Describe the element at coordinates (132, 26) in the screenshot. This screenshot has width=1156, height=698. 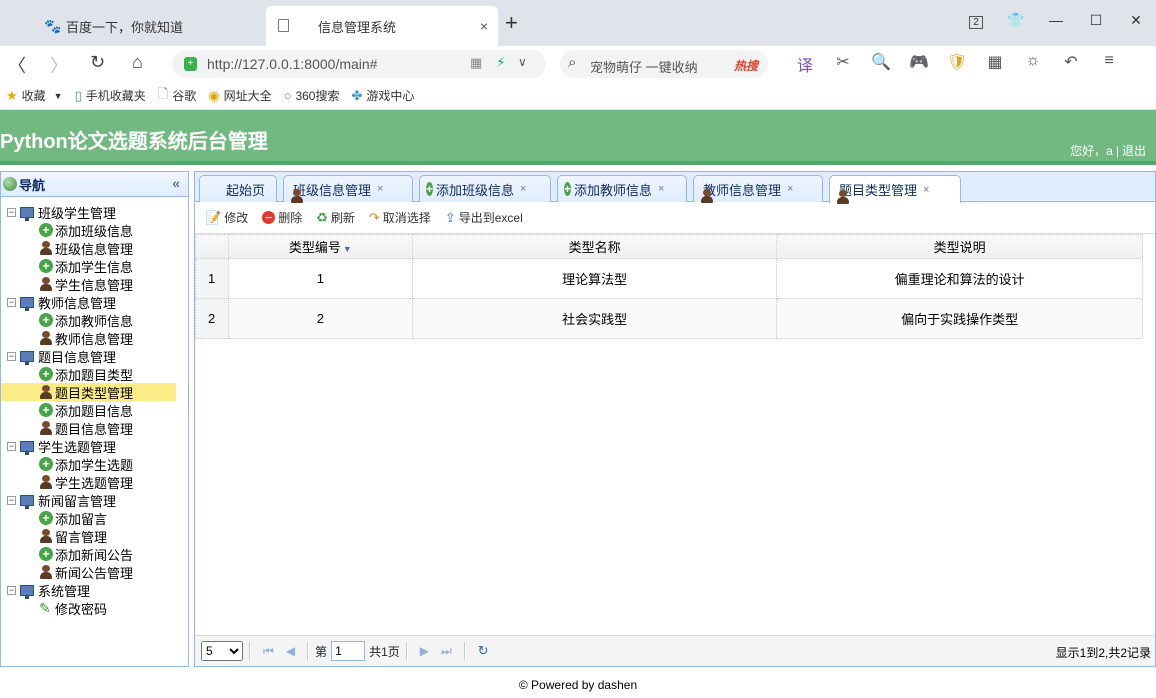
I see `browser-tab-baidu: 🐾 百度一下，你就知道` at that location.